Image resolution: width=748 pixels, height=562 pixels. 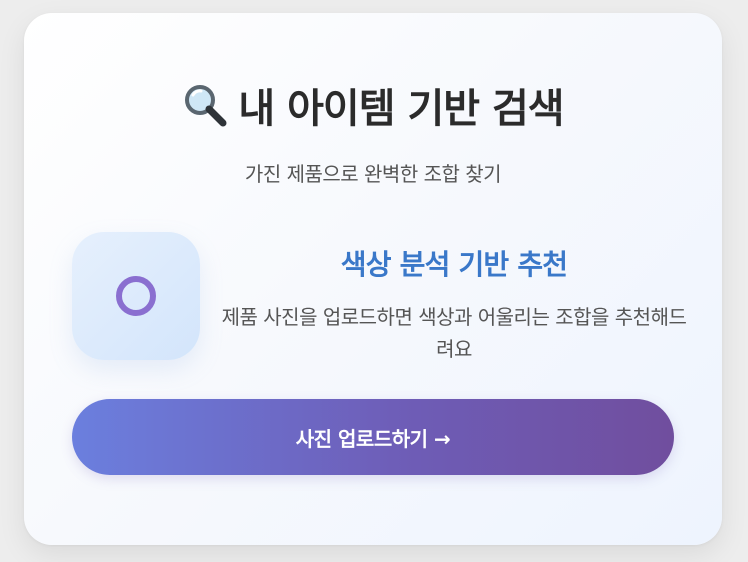 I want to click on magnifying-glass-icon, so click(x=205, y=105).